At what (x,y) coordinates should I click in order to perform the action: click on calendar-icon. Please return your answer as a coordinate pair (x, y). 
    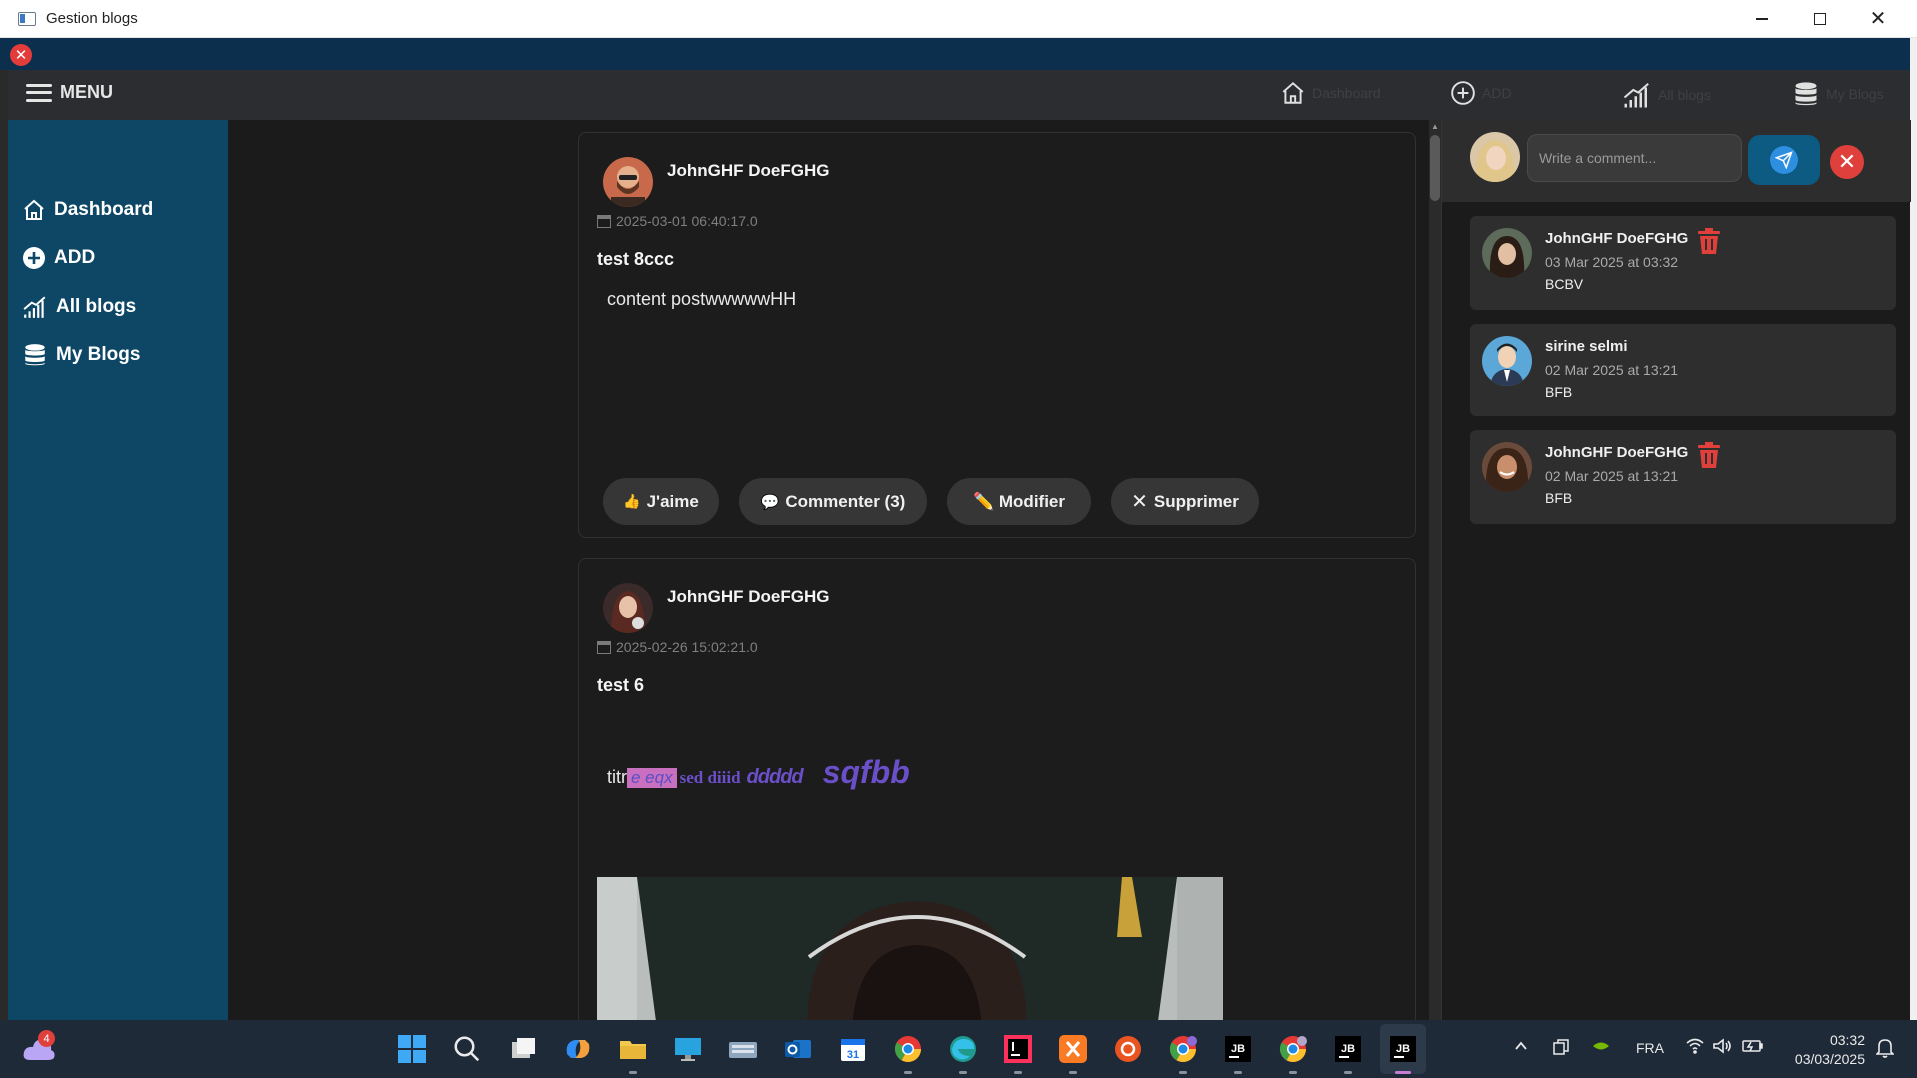
    Looking at the image, I should click on (604, 647).